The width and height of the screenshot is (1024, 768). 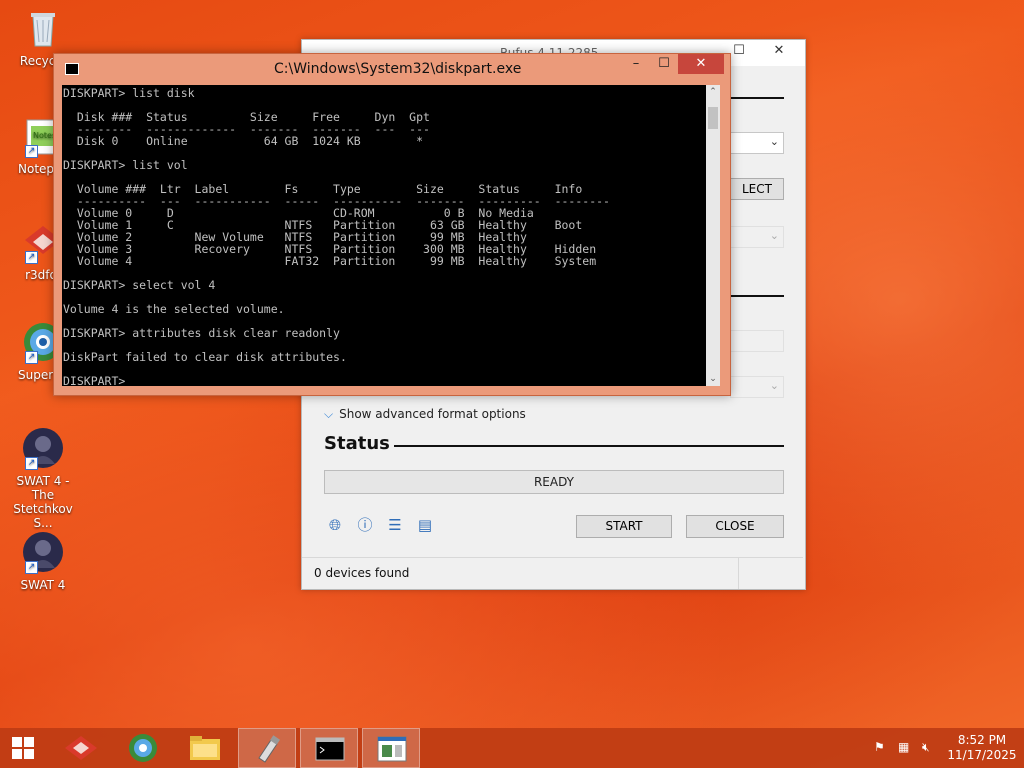 What do you see at coordinates (398, 69) in the screenshot?
I see `diskpart-window-title: C:\Windows\System32\diskpart.exe` at bounding box center [398, 69].